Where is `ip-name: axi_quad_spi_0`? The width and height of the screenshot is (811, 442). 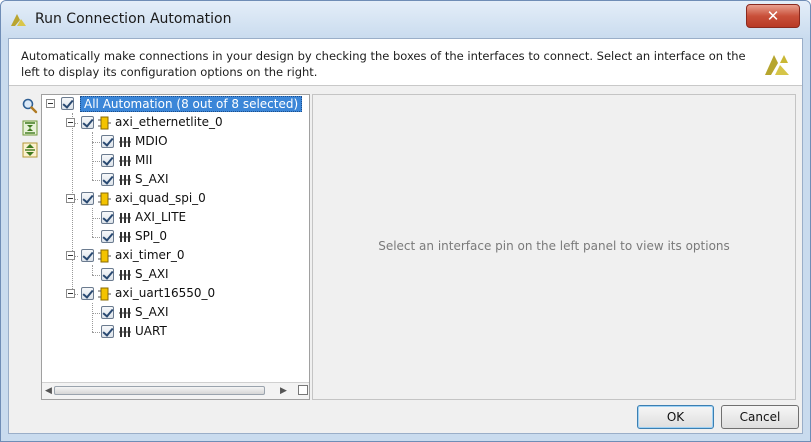 ip-name: axi_quad_spi_0 is located at coordinates (160, 198).